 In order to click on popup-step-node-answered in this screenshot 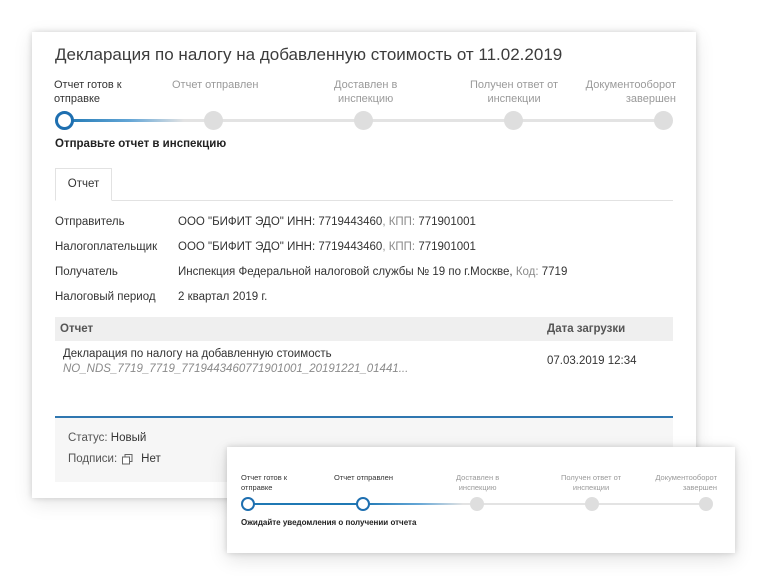, I will do `click(592, 504)`.